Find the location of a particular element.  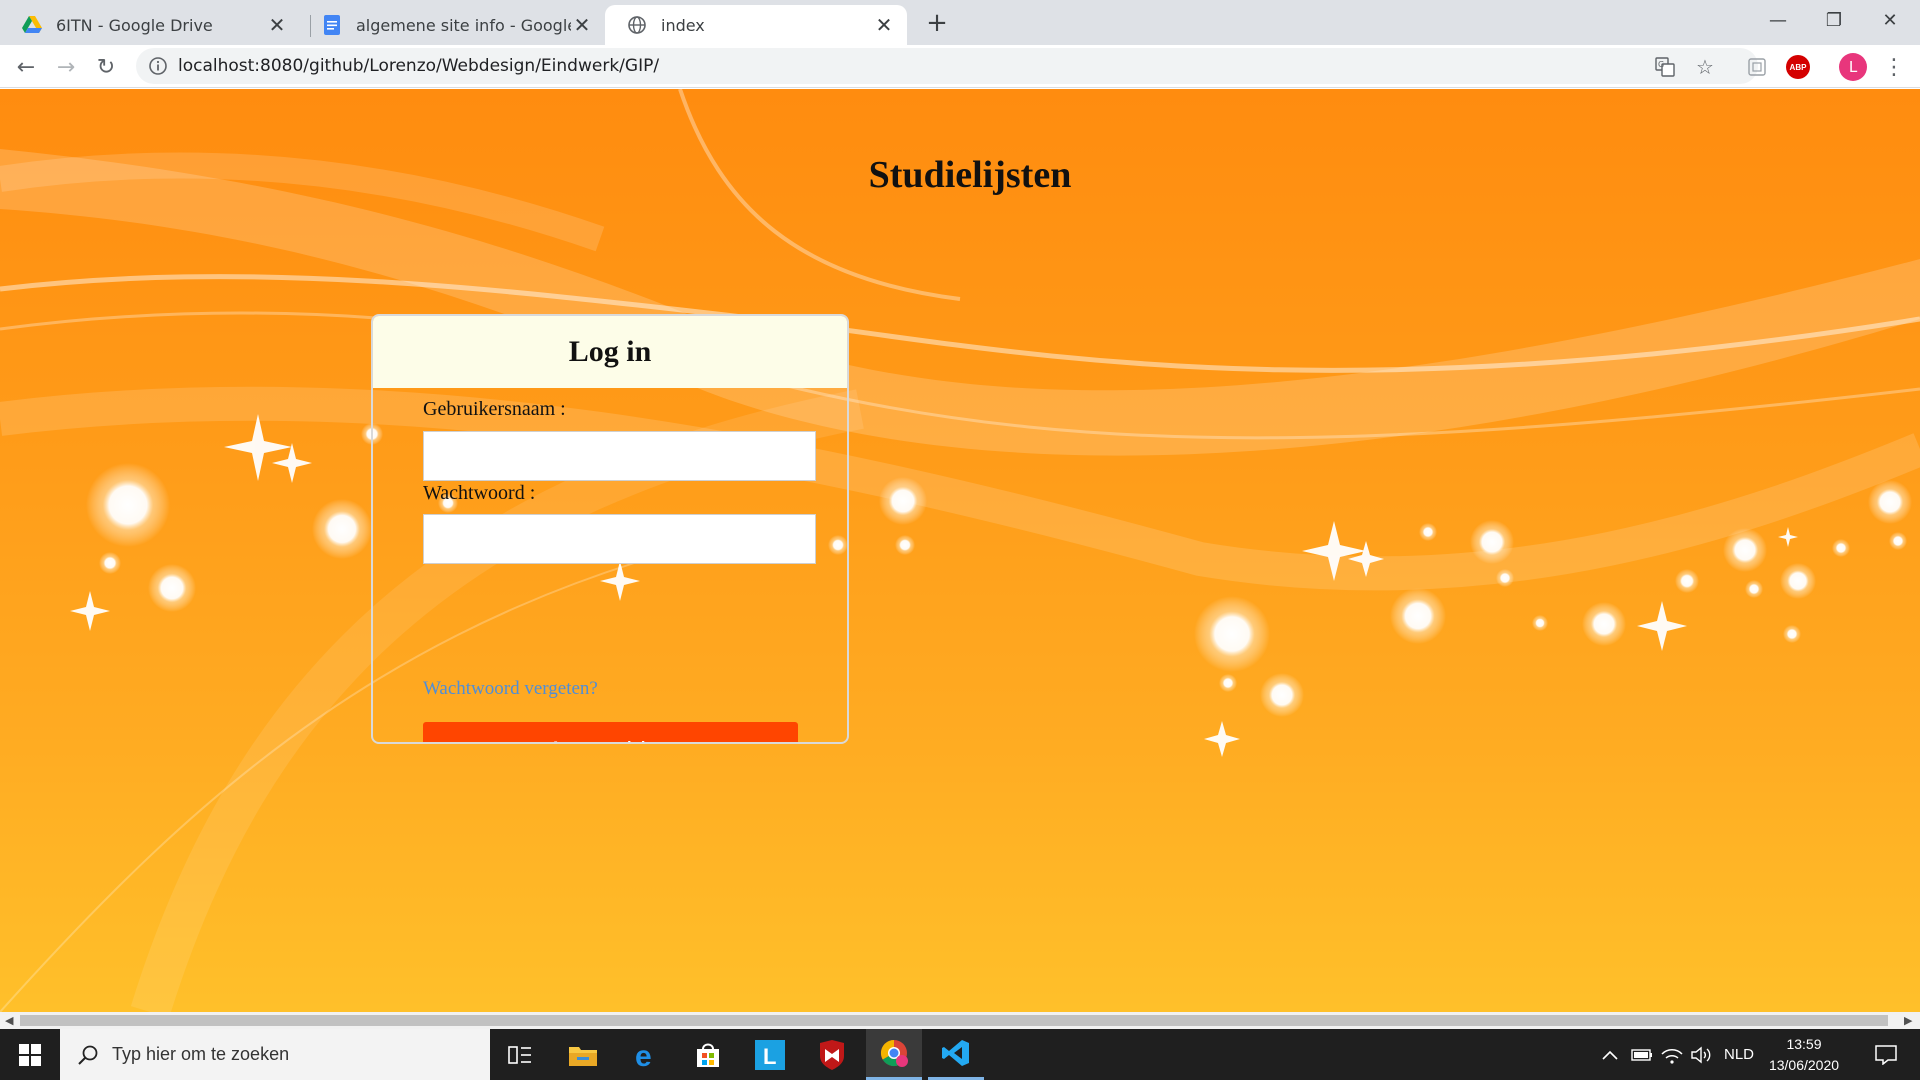

search-icon is located at coordinates (88, 1055).